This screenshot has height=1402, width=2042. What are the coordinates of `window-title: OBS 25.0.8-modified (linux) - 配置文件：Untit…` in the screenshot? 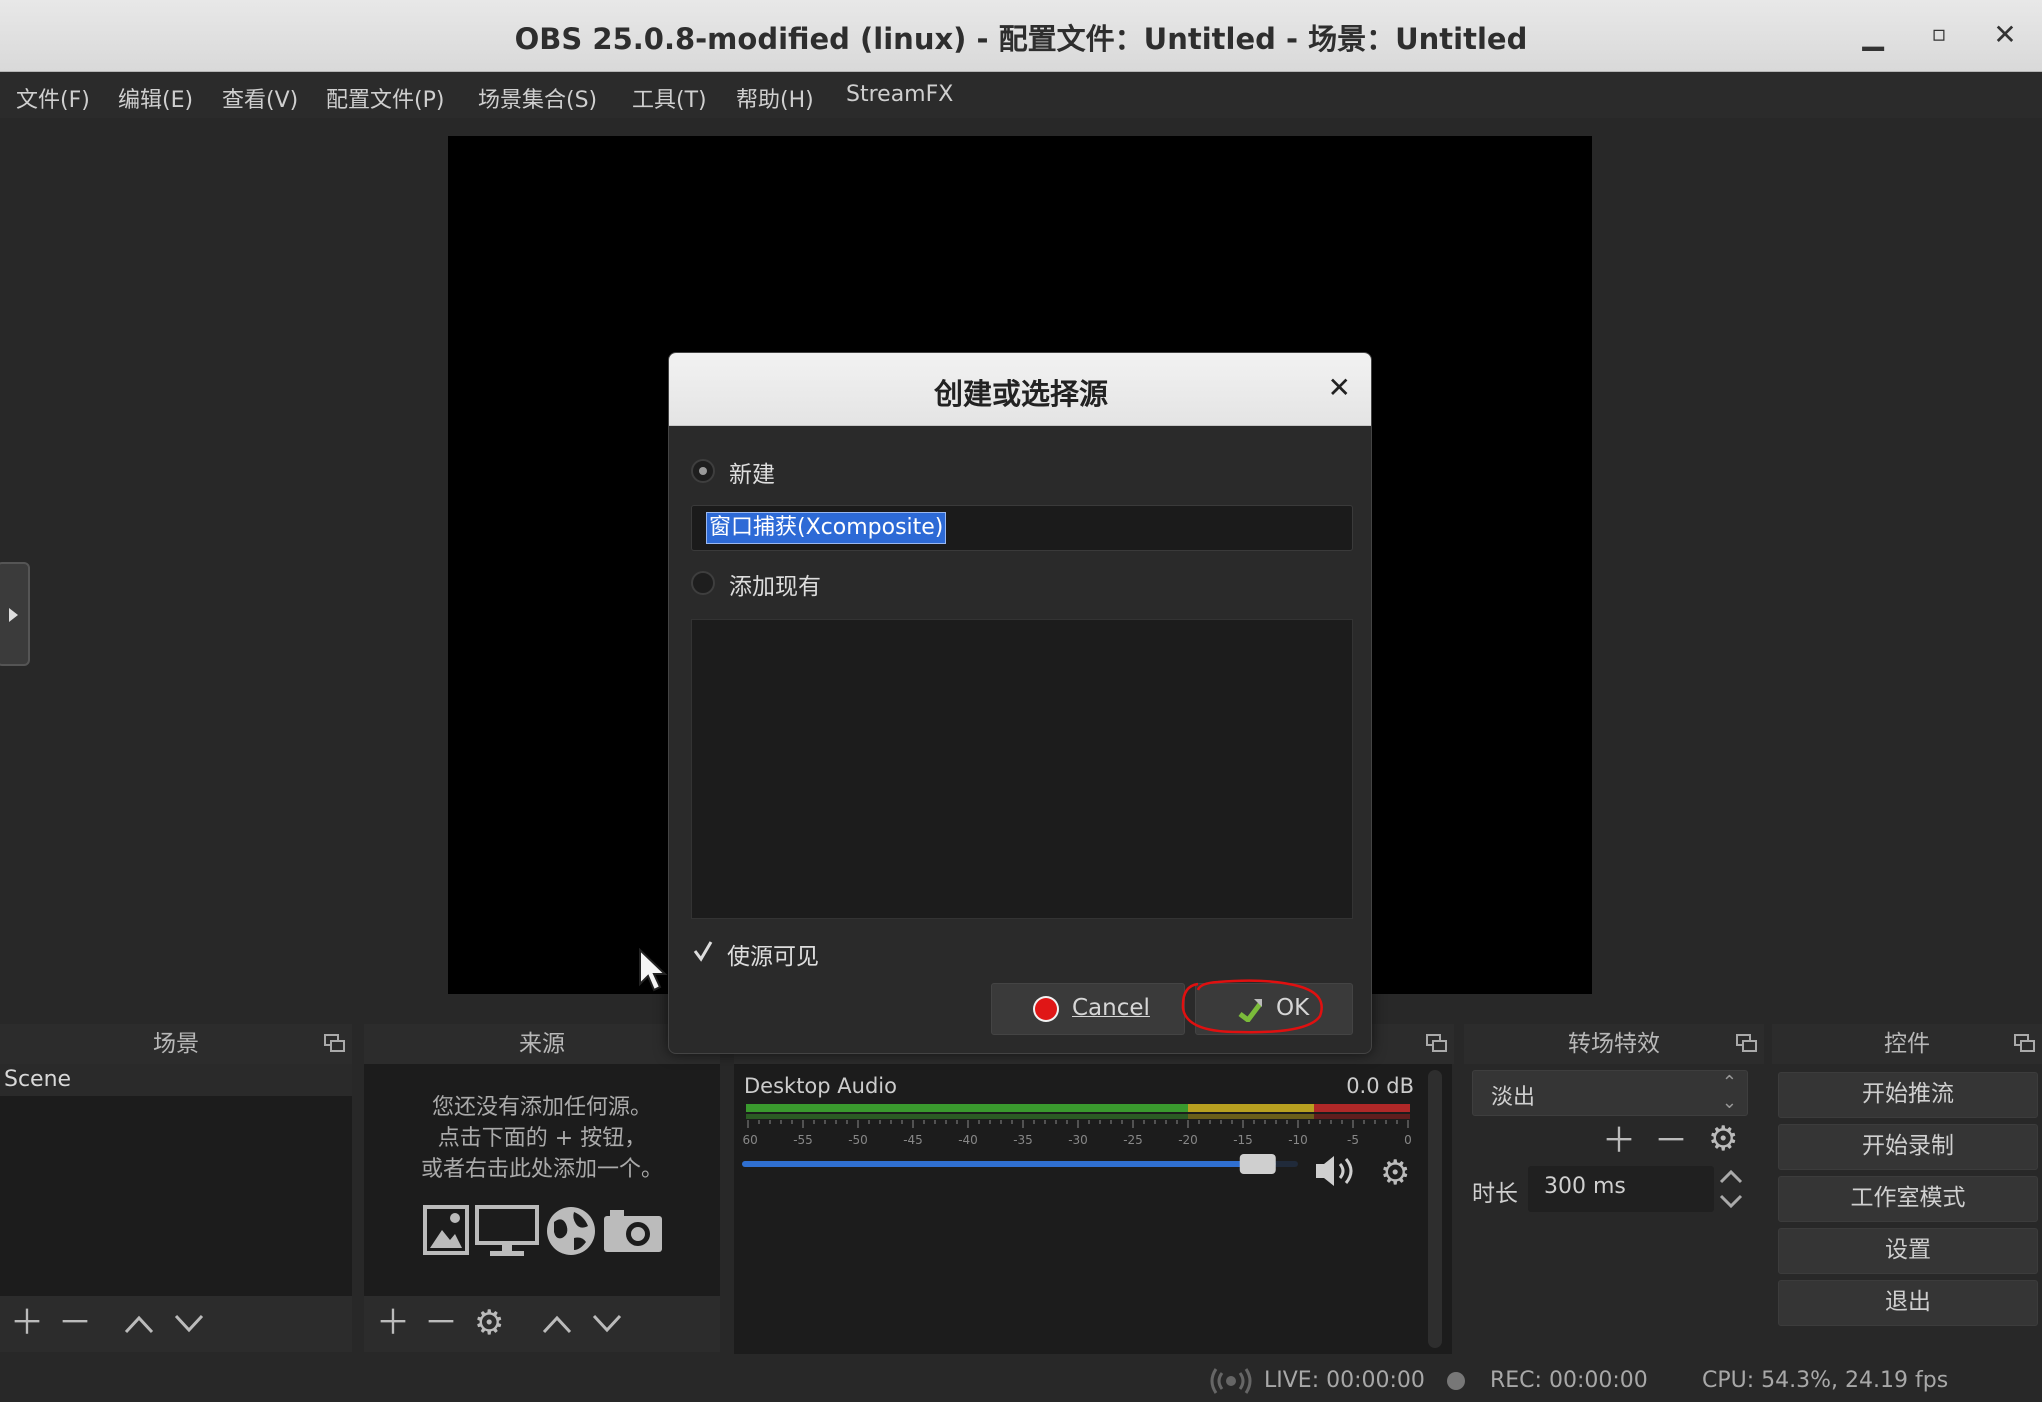 It's located at (1021, 39).